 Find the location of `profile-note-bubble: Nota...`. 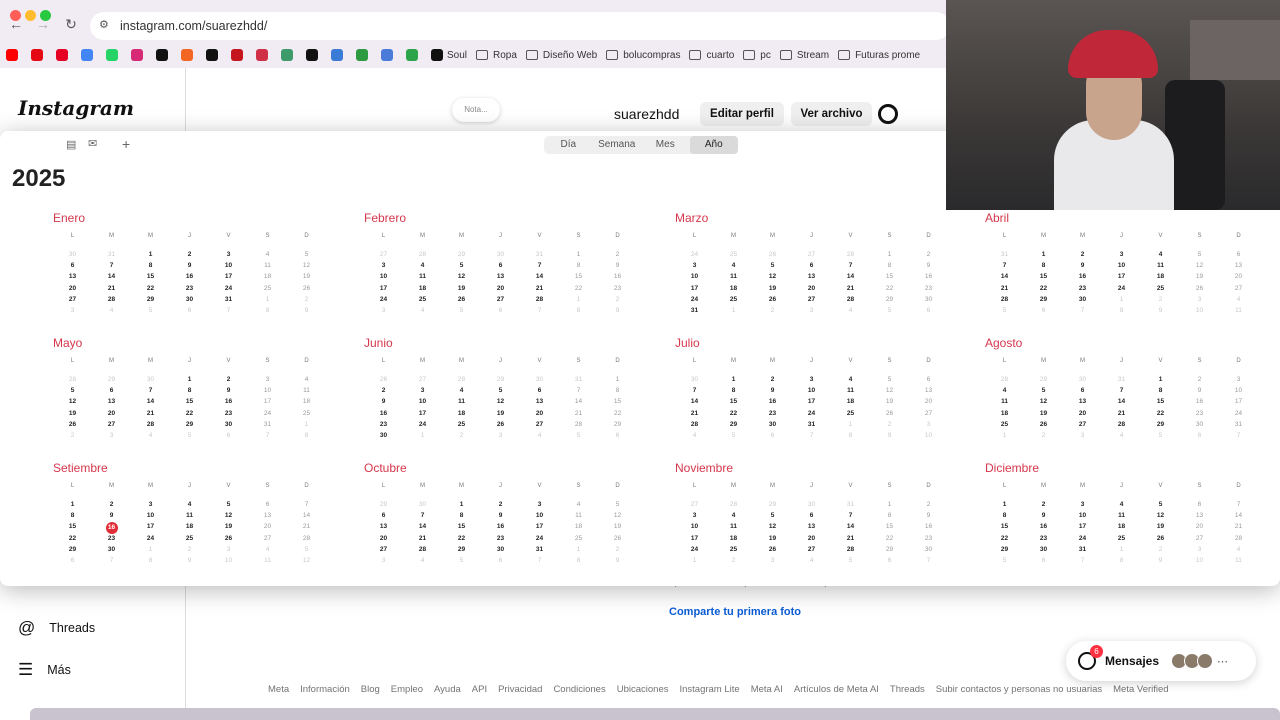

profile-note-bubble: Nota... is located at coordinates (476, 110).